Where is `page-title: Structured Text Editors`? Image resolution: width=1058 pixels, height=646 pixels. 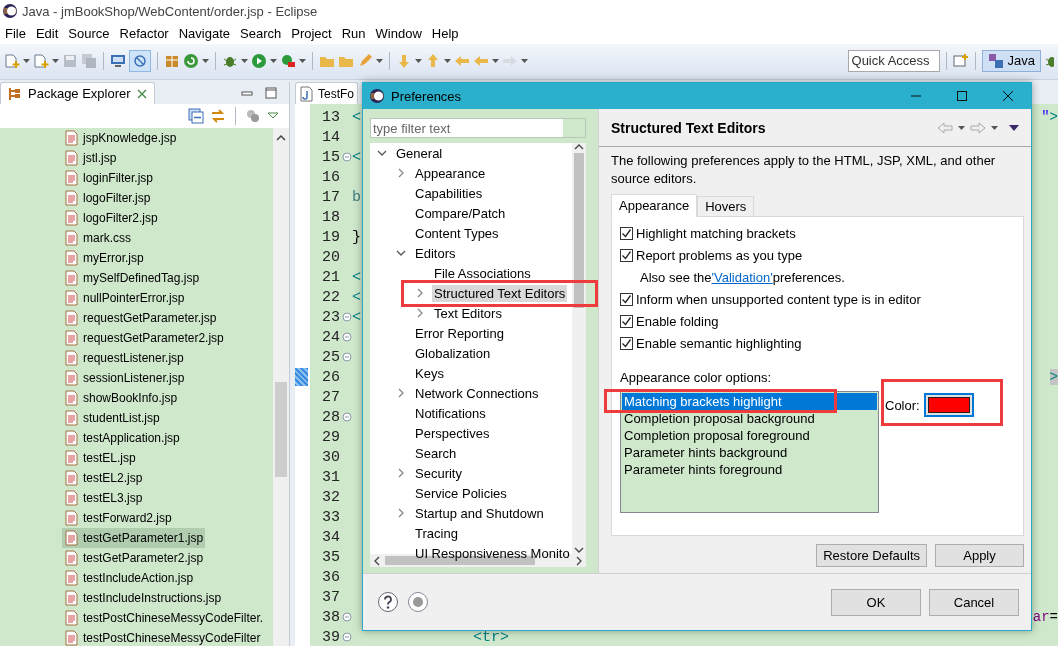 page-title: Structured Text Editors is located at coordinates (688, 127).